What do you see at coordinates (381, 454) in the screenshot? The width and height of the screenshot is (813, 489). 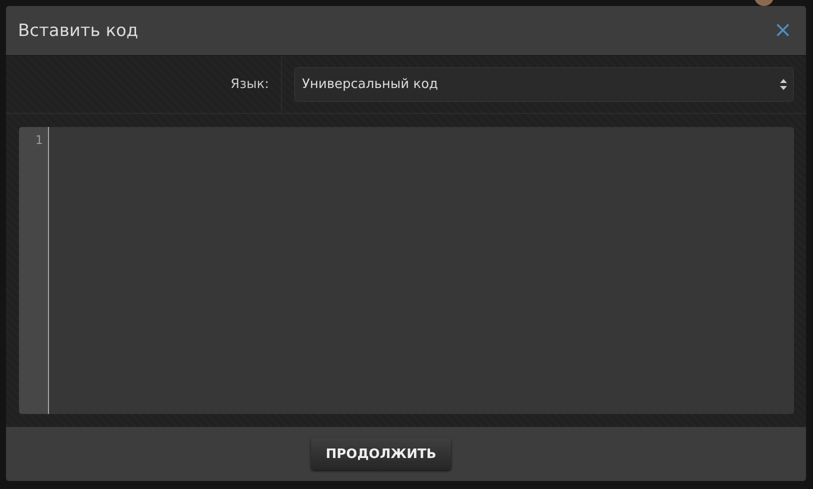 I see `continue-button: ПРОДОЛЖИТЬ` at bounding box center [381, 454].